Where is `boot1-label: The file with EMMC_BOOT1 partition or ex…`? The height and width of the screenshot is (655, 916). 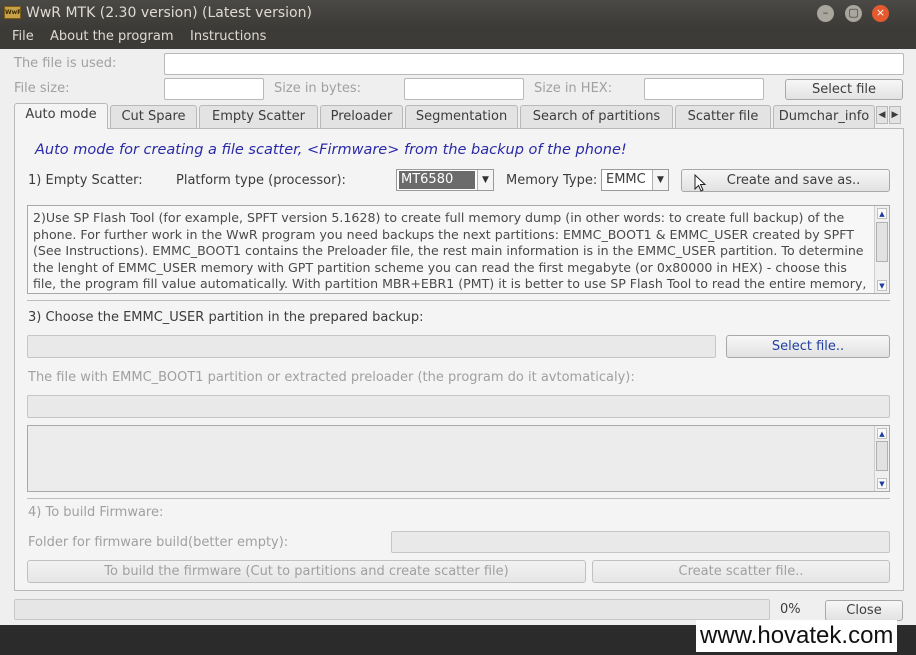 boot1-label: The file with EMMC_BOOT1 partition or ex… is located at coordinates (331, 377).